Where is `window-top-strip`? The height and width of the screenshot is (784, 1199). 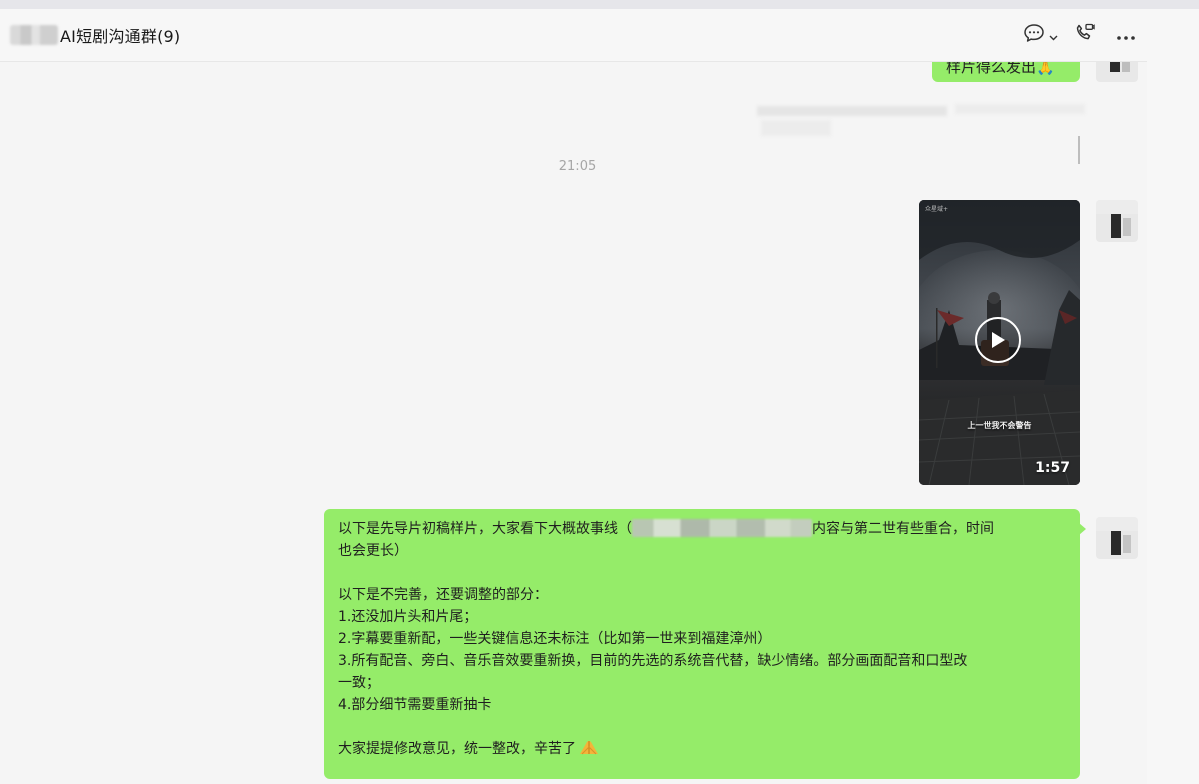
window-top-strip is located at coordinates (599, 4).